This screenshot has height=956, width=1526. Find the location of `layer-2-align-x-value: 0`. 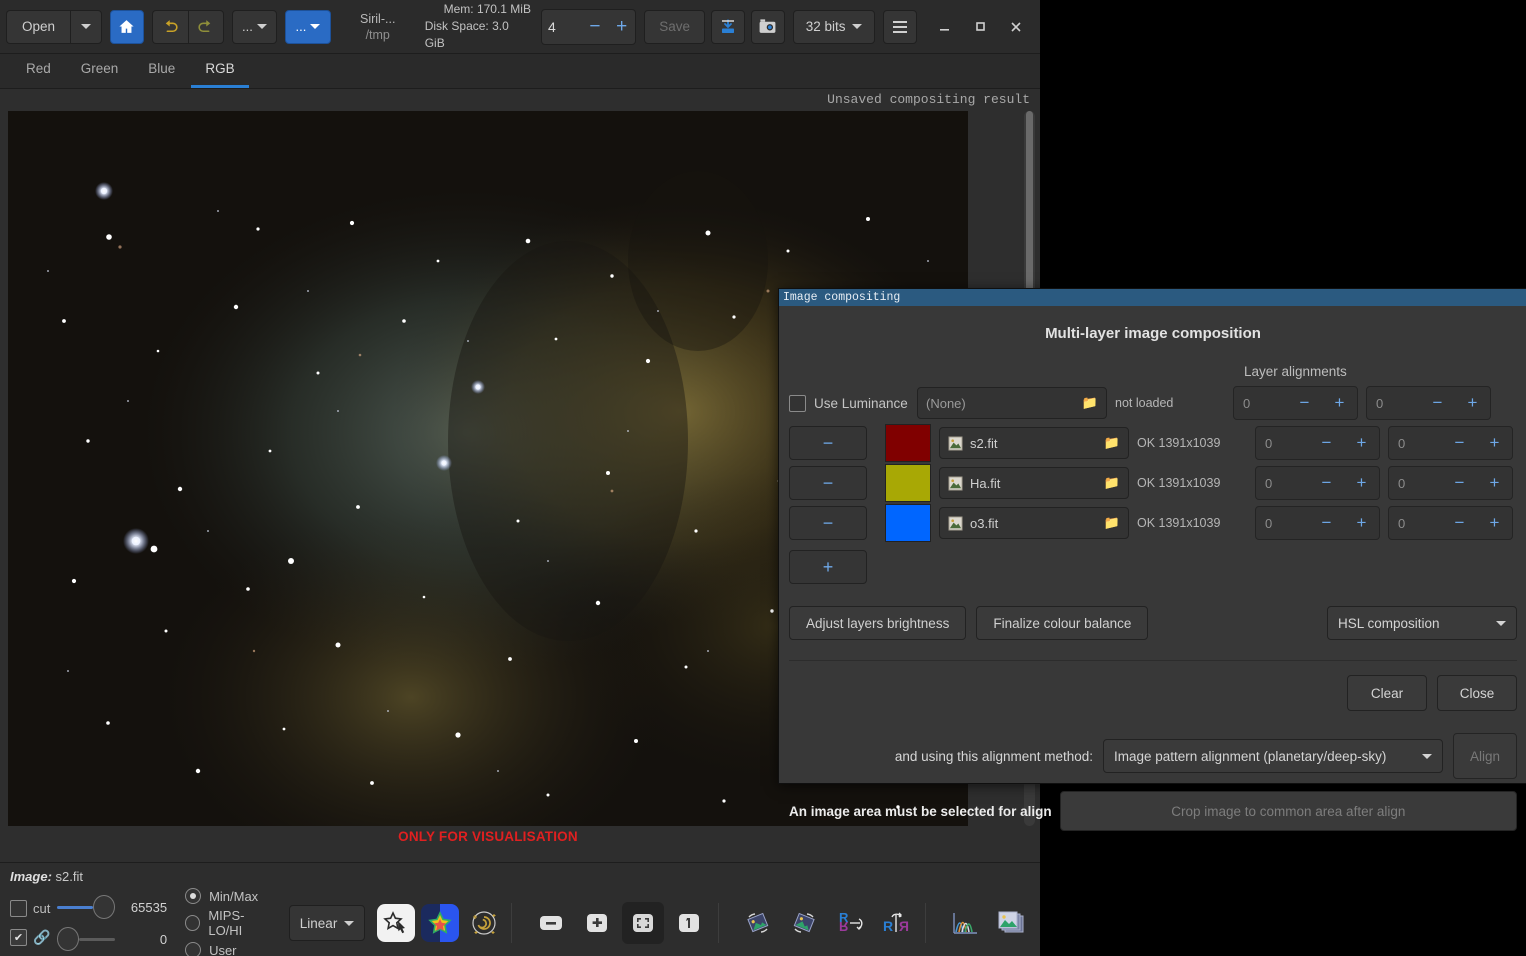

layer-2-align-x-value: 0 is located at coordinates (1282, 483).